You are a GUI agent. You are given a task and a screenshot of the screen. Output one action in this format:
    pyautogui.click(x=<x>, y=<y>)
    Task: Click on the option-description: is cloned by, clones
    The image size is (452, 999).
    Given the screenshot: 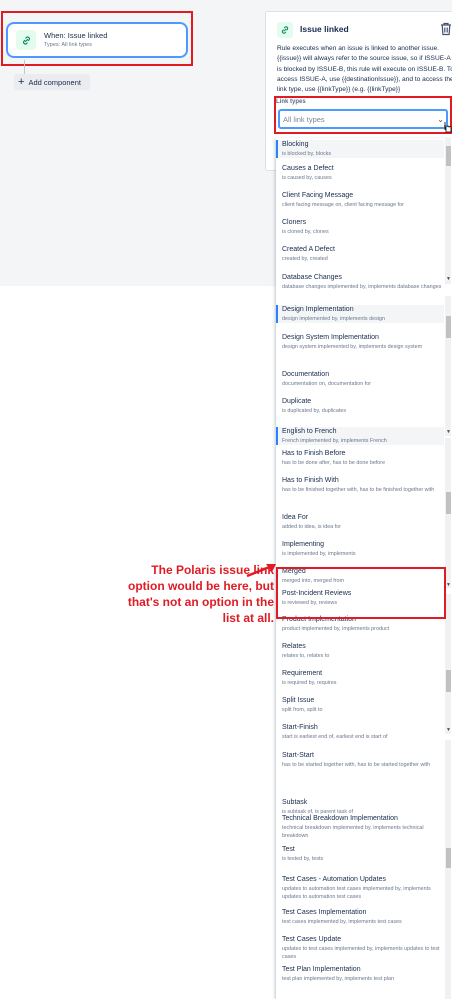 What is the action you would take?
    pyautogui.click(x=305, y=232)
    